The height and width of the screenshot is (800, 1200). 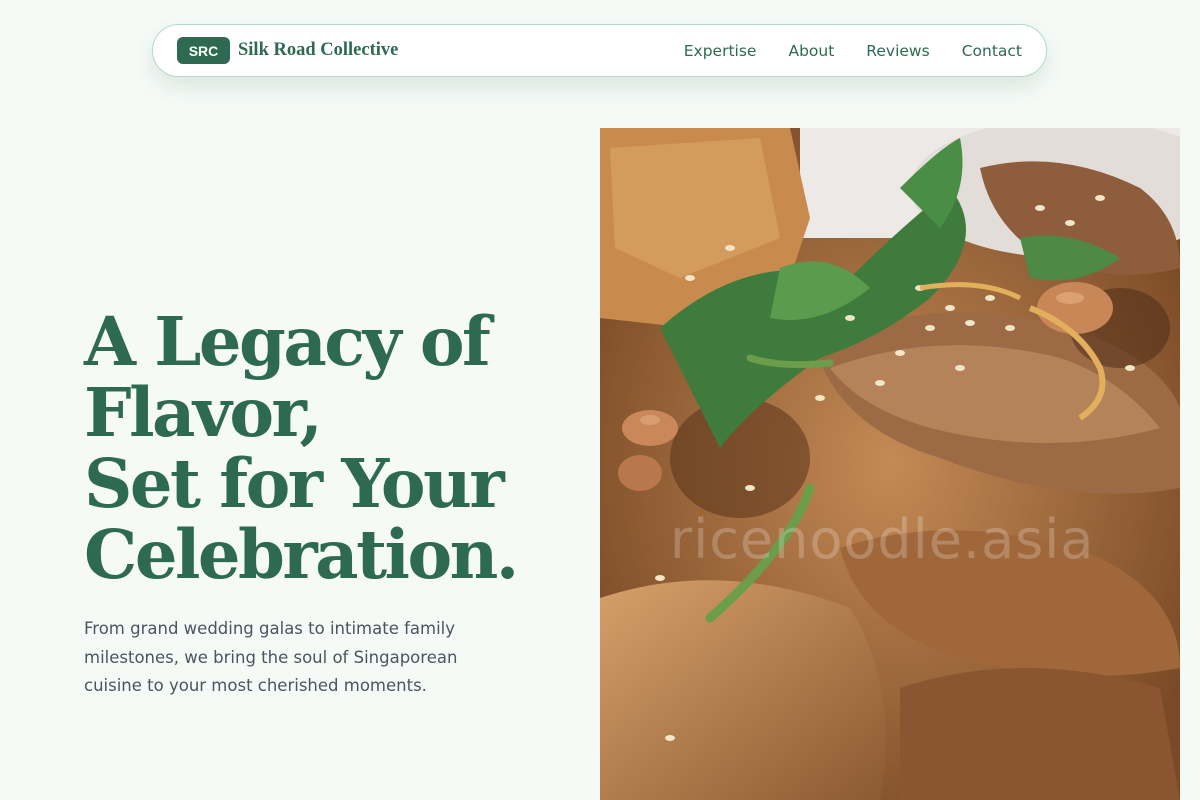 I want to click on brand: SRC Silk Road Collective, so click(x=287, y=50).